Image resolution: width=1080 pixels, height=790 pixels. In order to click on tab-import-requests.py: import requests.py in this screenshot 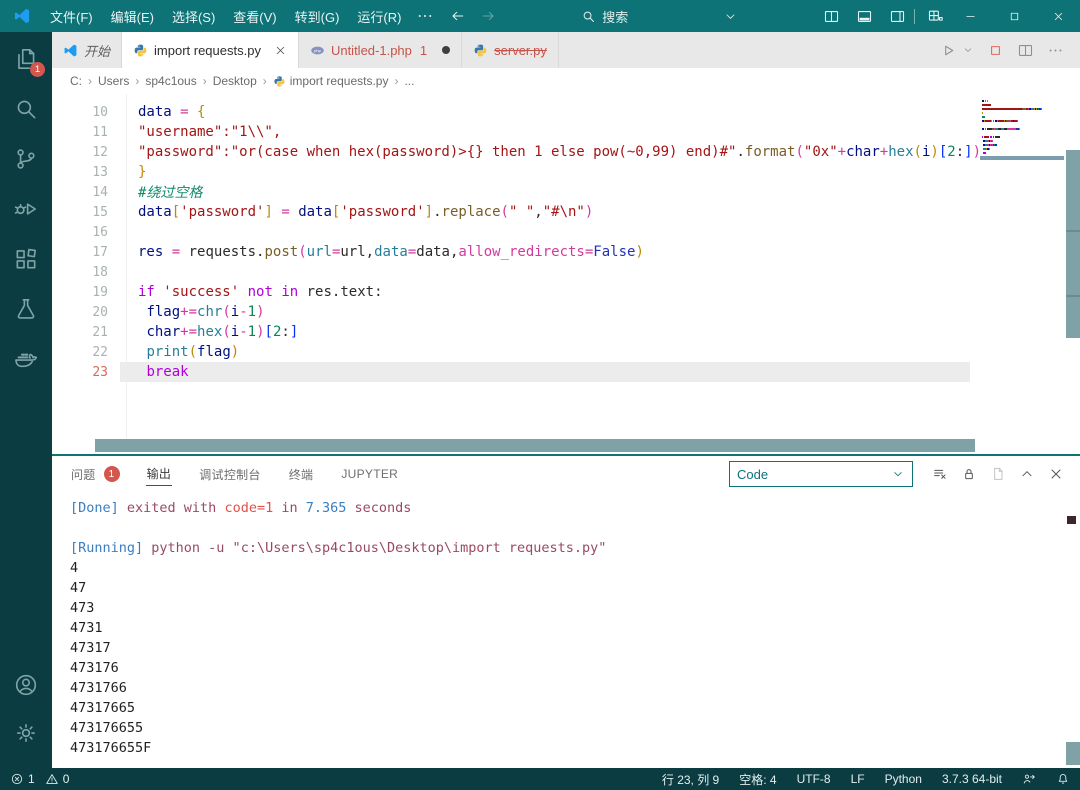, I will do `click(210, 50)`.